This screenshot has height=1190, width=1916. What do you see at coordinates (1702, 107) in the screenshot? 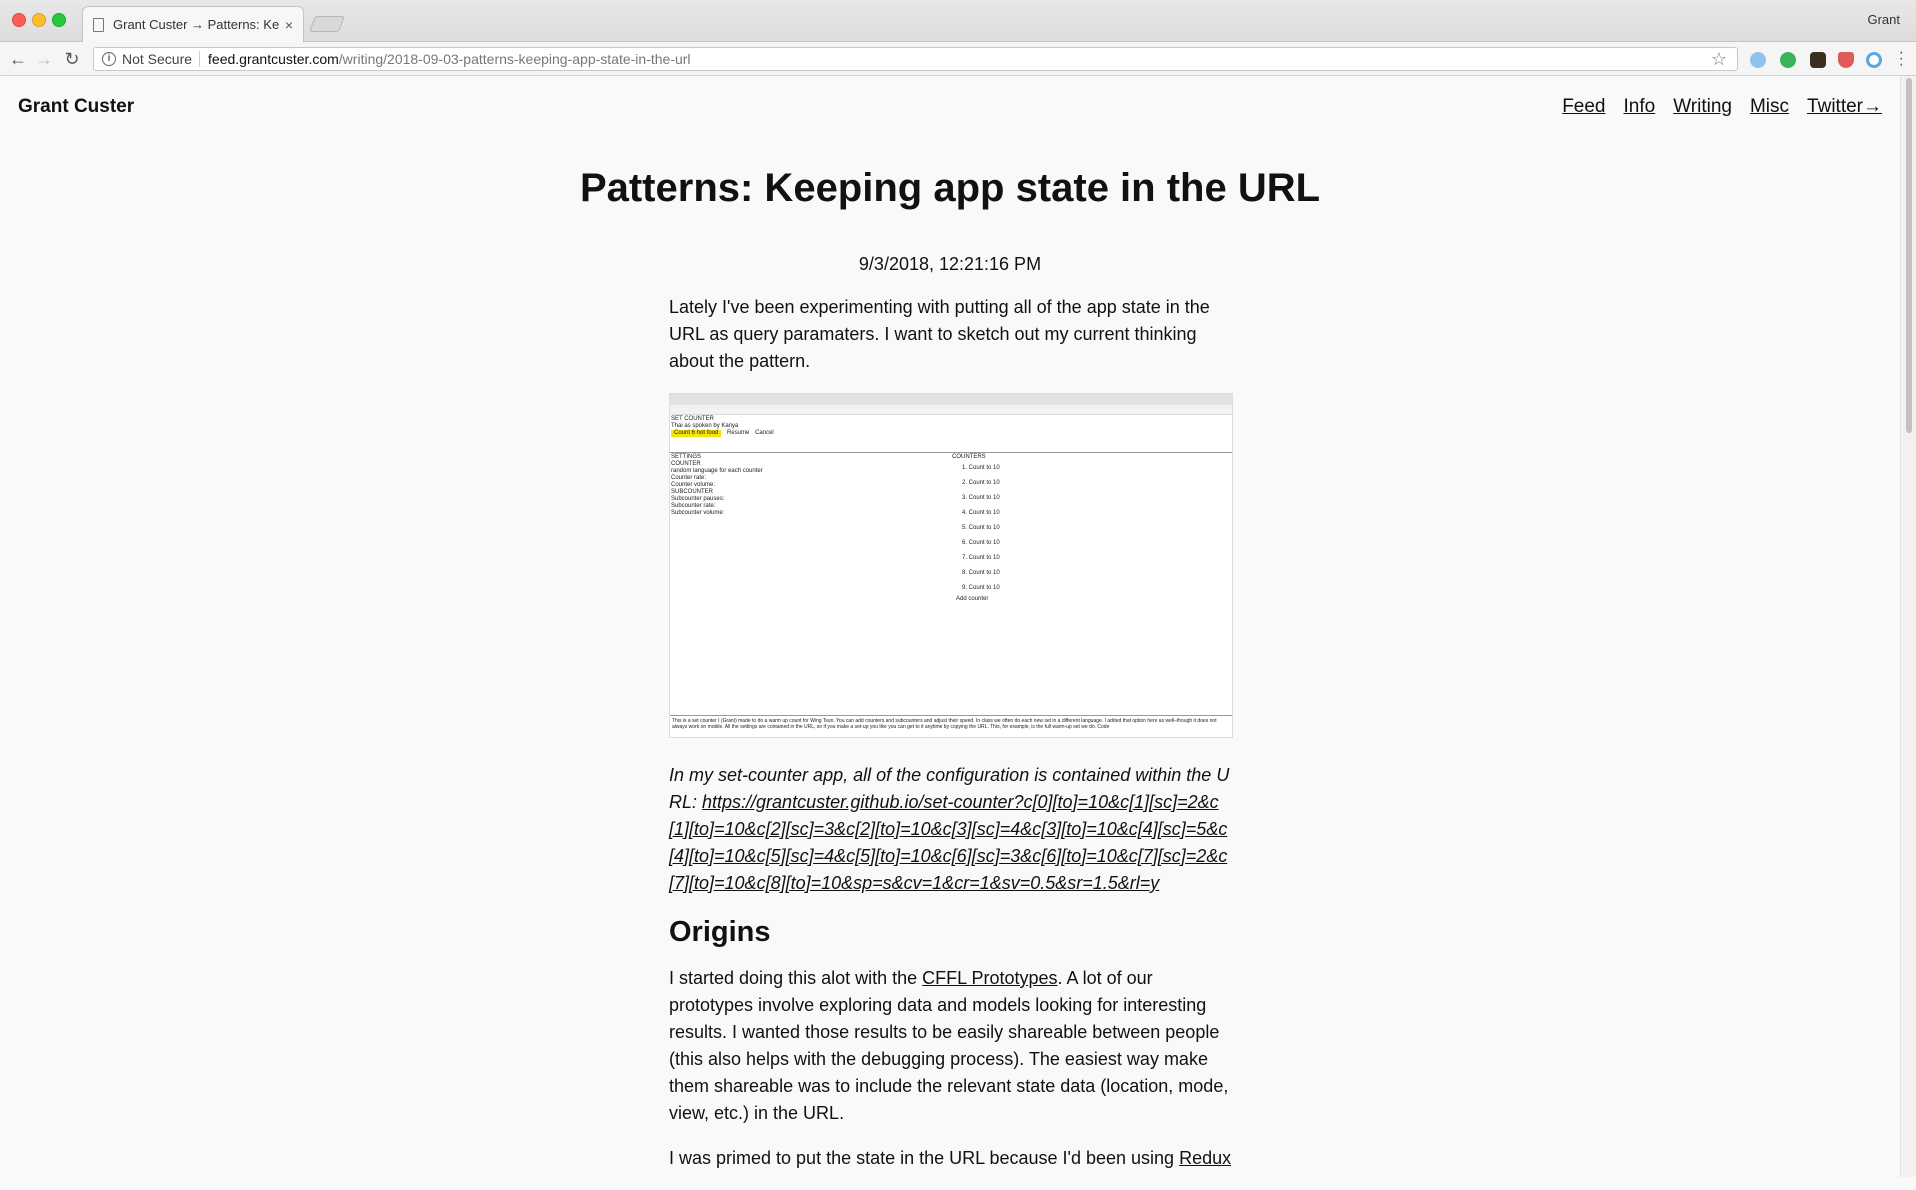
I see `nav-writing: Writing` at bounding box center [1702, 107].